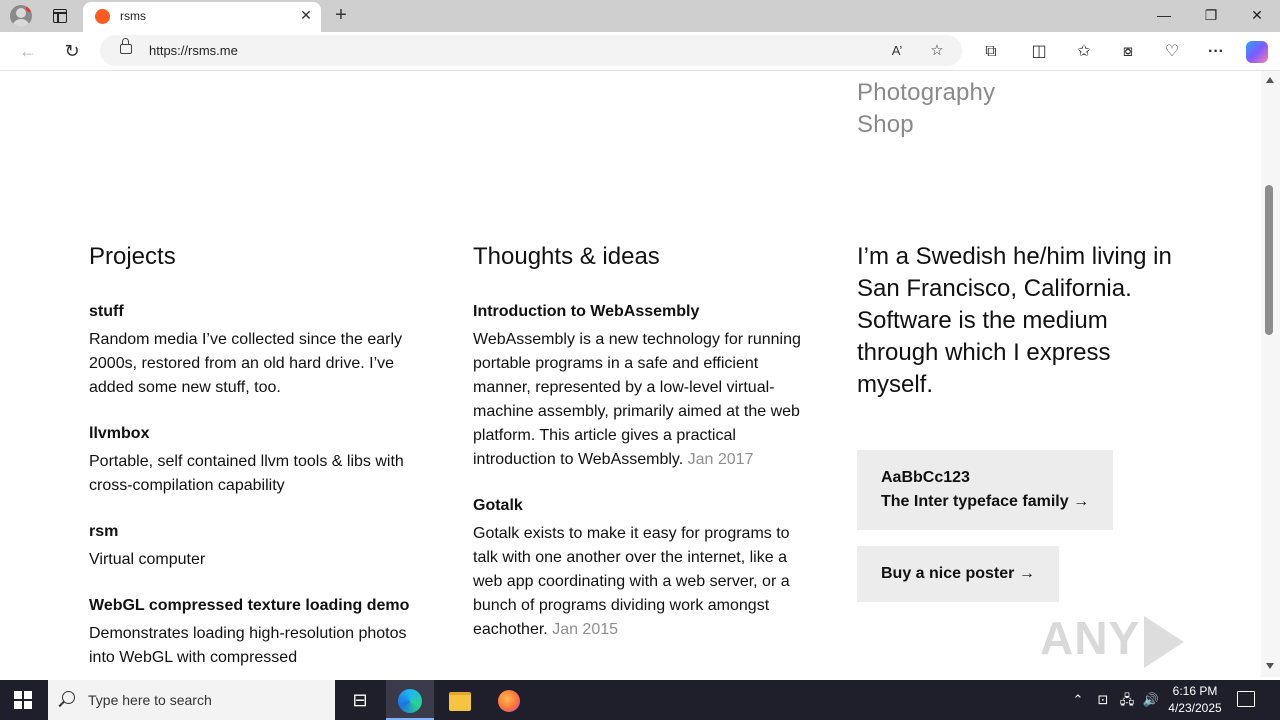  I want to click on scroll-up-arrow-icon, so click(1270, 80).